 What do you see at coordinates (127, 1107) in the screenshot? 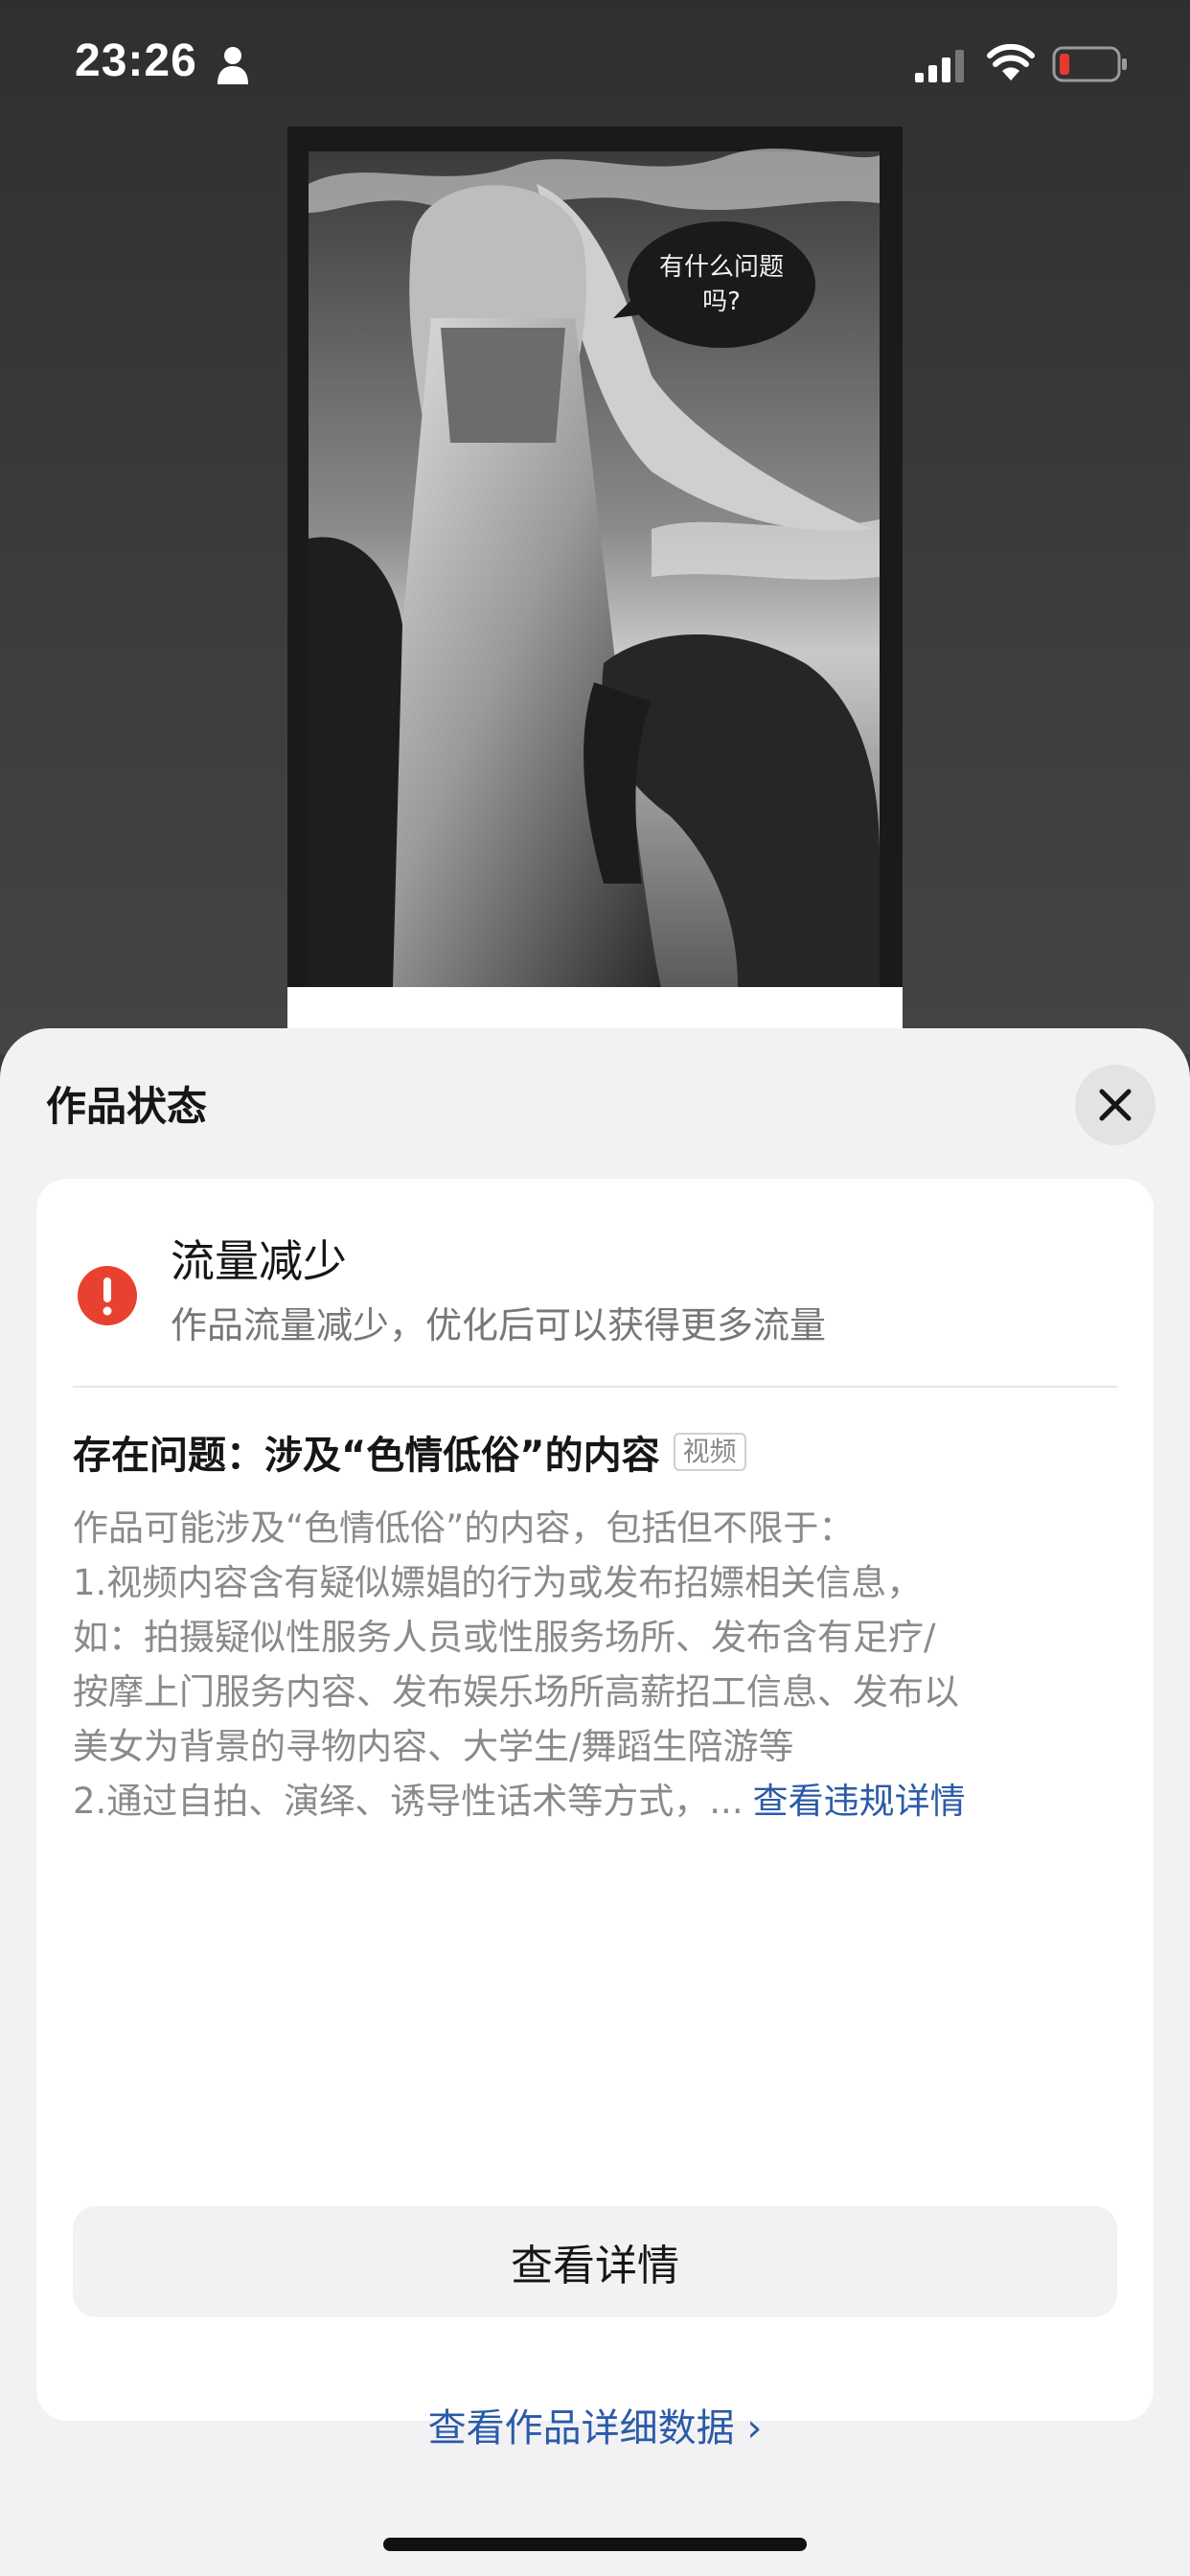
I see `sheet-title: 作品状态` at bounding box center [127, 1107].